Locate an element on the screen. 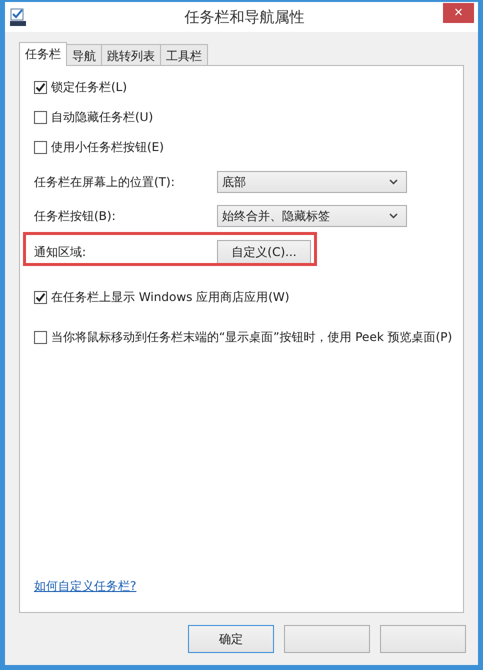 The image size is (483, 670). tab: 任务栏 is located at coordinates (43, 54).